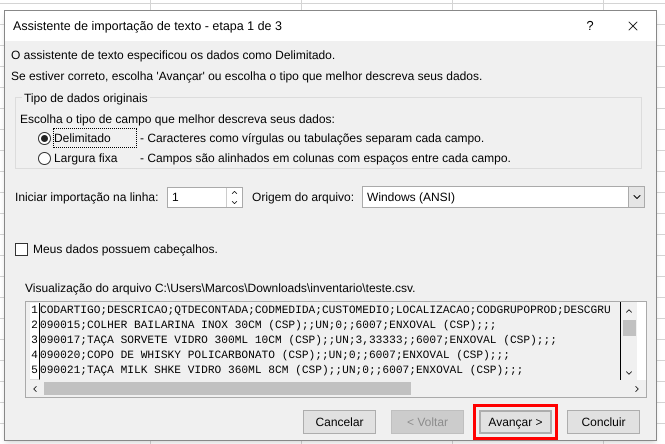 This screenshot has height=444, width=665. I want to click on headers-checkbox-label: Meus dados possuem cabeçalhos., so click(125, 249).